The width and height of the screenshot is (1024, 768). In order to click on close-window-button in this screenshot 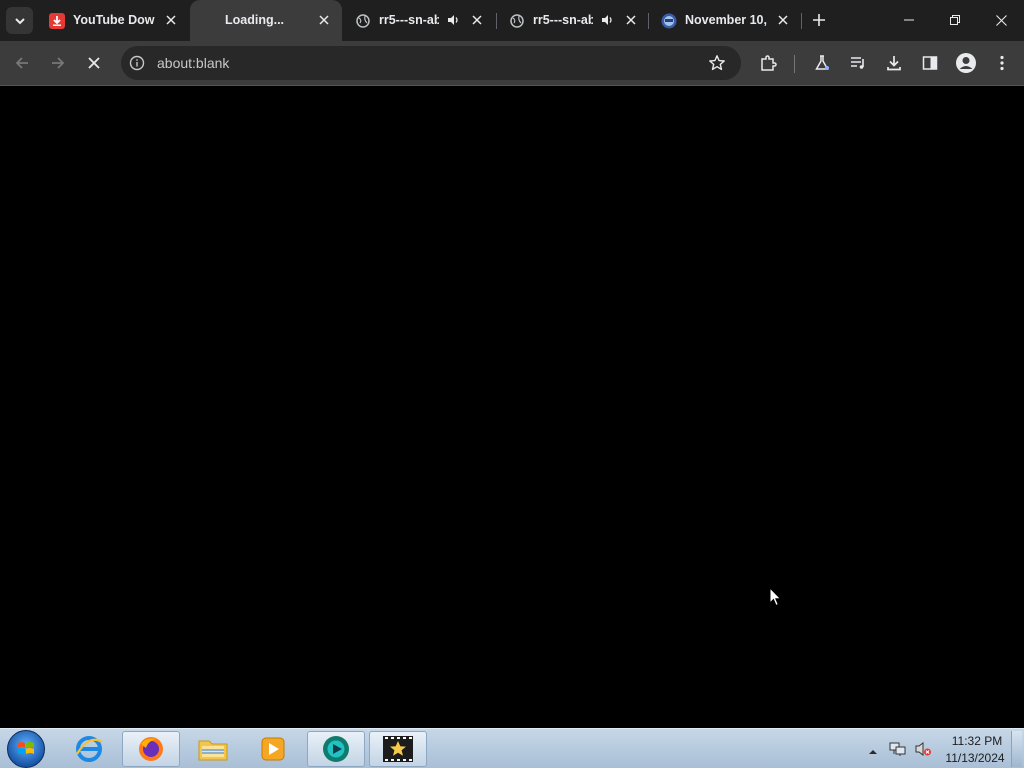, I will do `click(1001, 20)`.